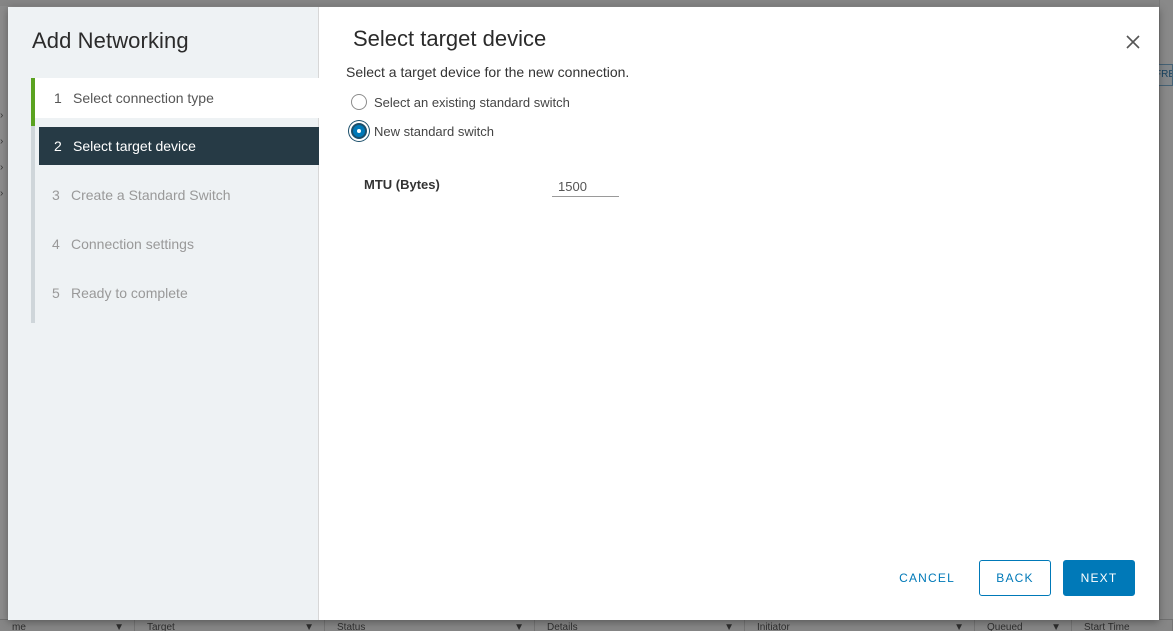  I want to click on step-select-target-device: 2 Select target device, so click(179, 146).